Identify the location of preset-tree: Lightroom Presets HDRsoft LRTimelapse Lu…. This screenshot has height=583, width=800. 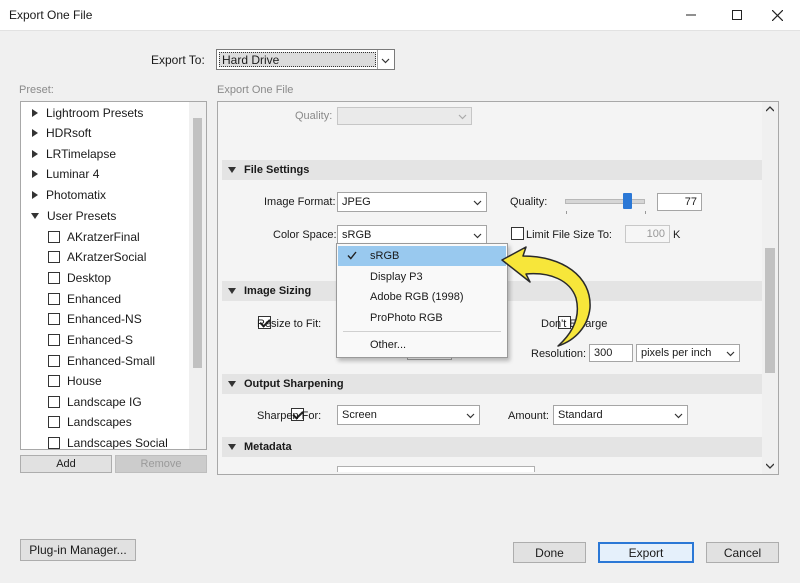
(113, 275).